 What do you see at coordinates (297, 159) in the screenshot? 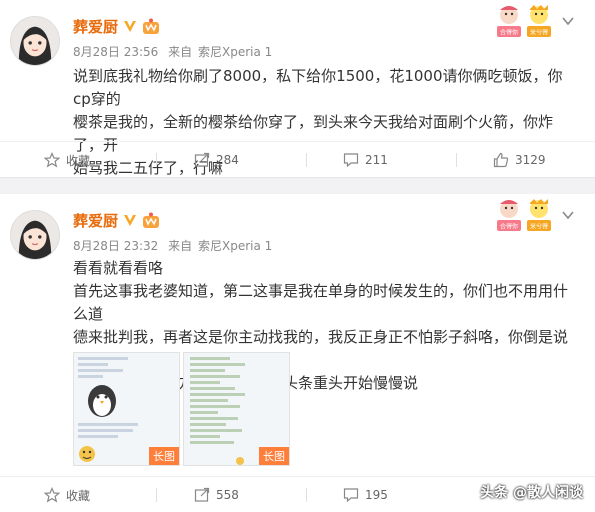
I see `action-bar: 收藏 284 211 3129` at bounding box center [297, 159].